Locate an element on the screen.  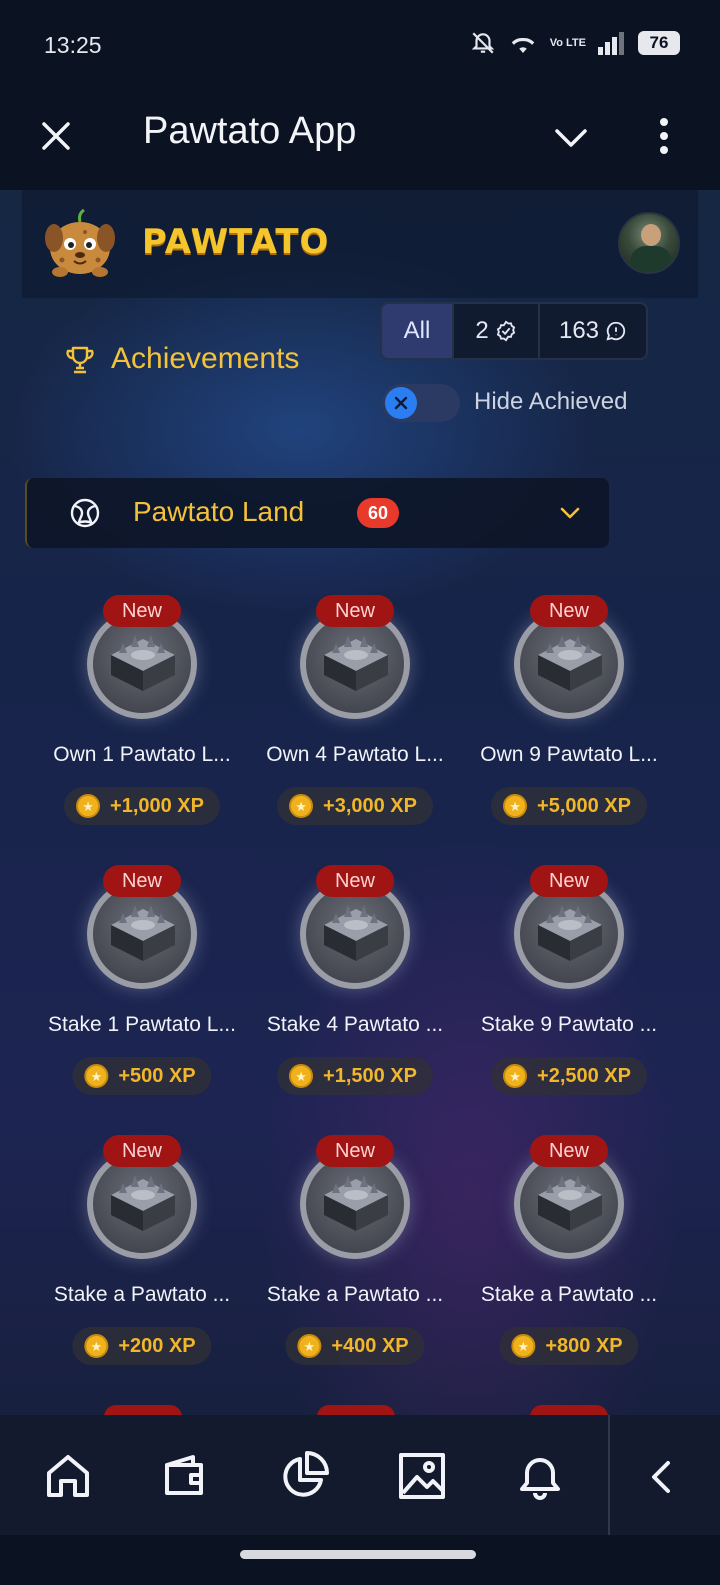
xp-reward-text: +400 XP is located at coordinates (370, 1345).